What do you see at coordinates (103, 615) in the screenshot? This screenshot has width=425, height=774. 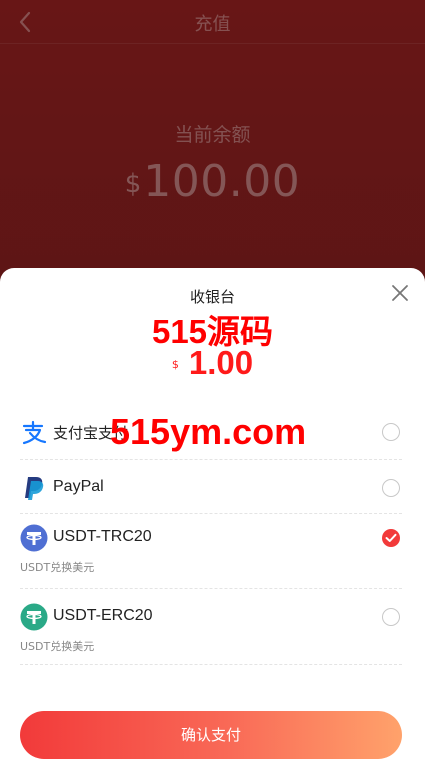 I see `method-label: USDT-ERC20` at bounding box center [103, 615].